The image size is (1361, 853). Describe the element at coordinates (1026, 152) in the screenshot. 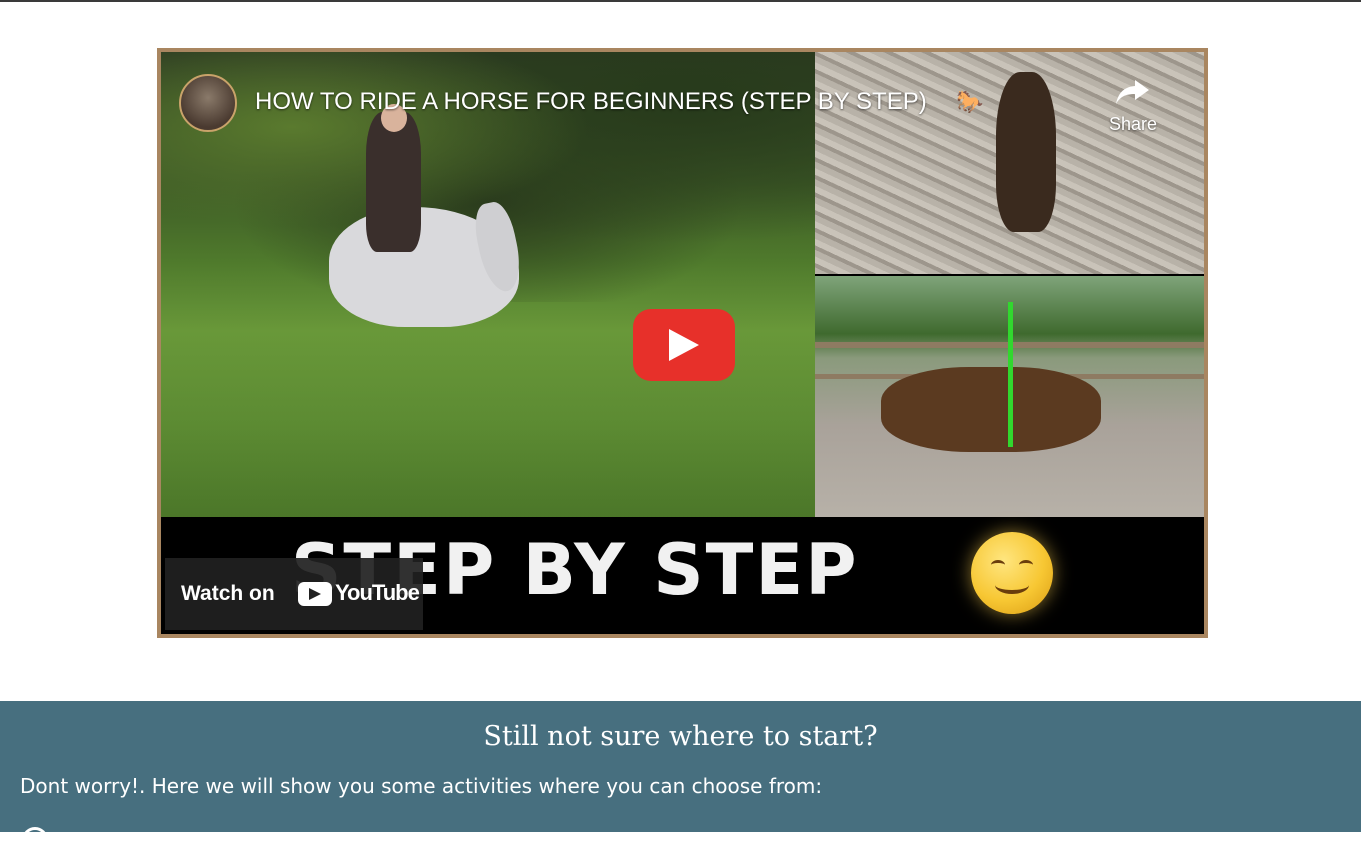

I see `thumbnail-horse-neck` at that location.